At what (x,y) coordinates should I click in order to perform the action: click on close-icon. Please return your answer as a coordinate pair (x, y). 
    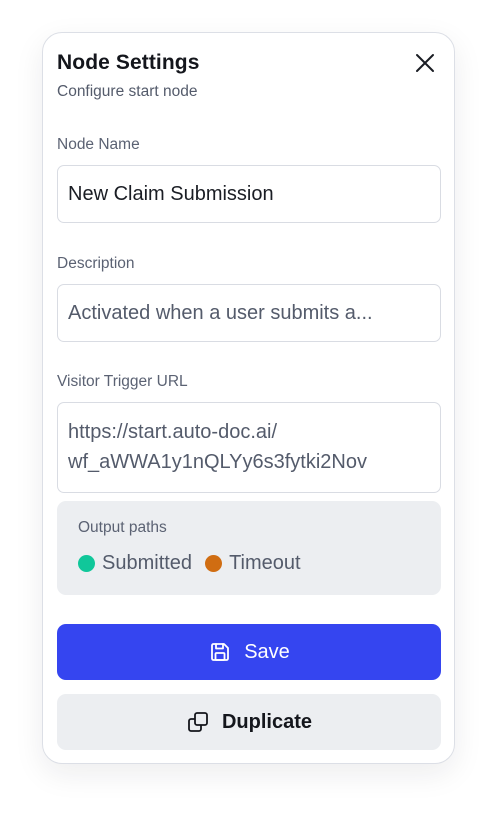
    Looking at the image, I should click on (425, 63).